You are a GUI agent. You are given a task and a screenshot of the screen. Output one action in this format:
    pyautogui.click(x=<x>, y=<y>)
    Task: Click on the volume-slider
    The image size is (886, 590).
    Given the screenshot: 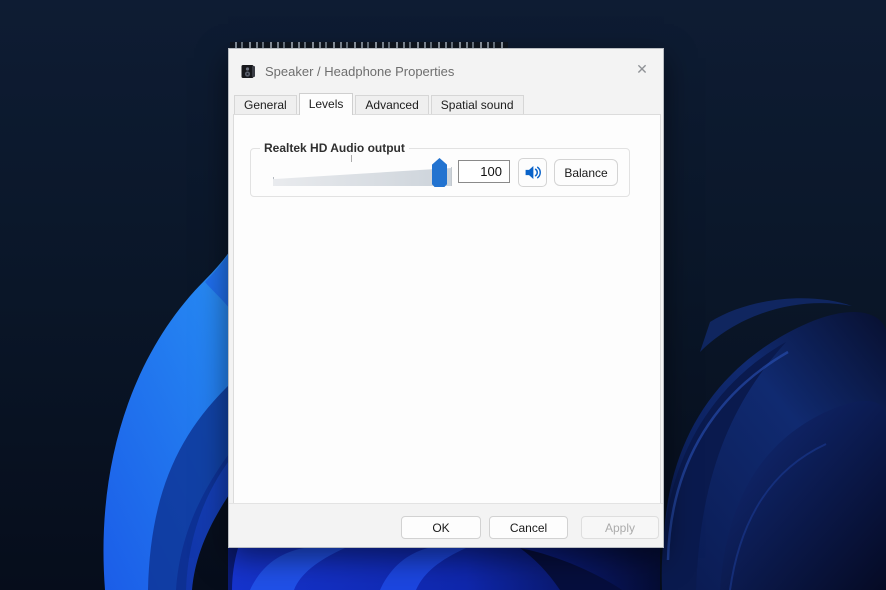 What is the action you would take?
    pyautogui.click(x=362, y=171)
    